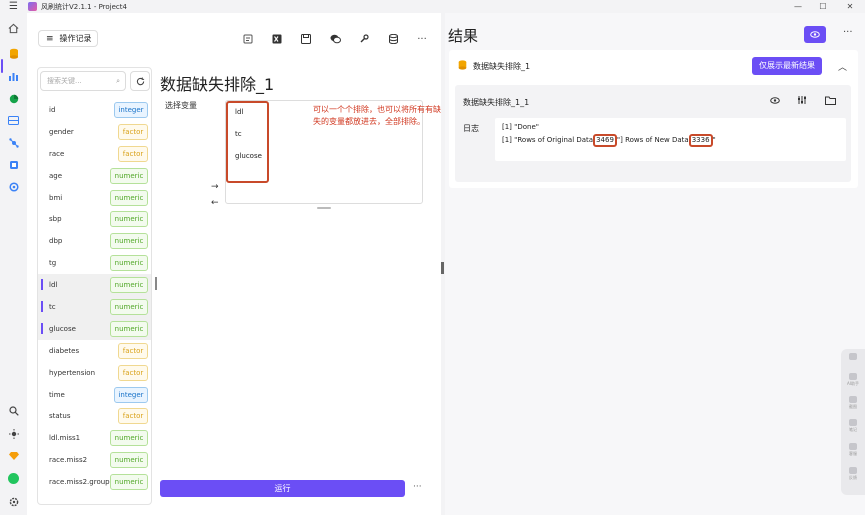  I want to click on variable-name: hypertension, so click(72, 372).